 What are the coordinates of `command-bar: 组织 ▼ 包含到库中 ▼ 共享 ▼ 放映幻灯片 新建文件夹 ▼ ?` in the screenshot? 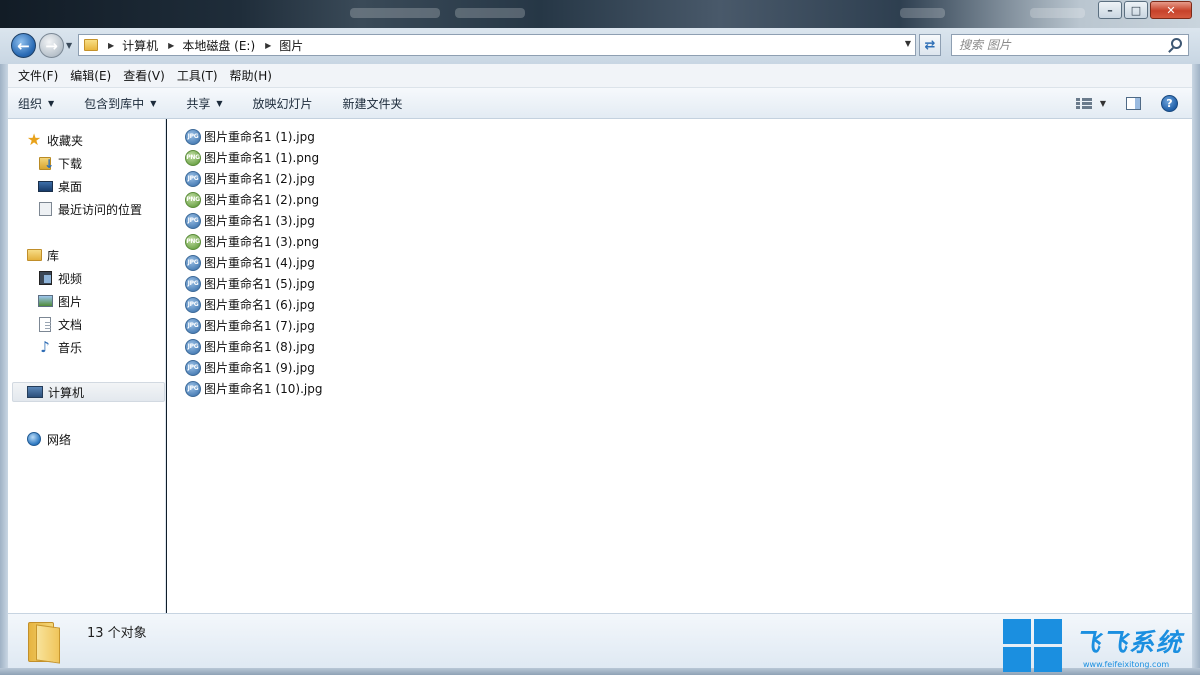 It's located at (600, 103).